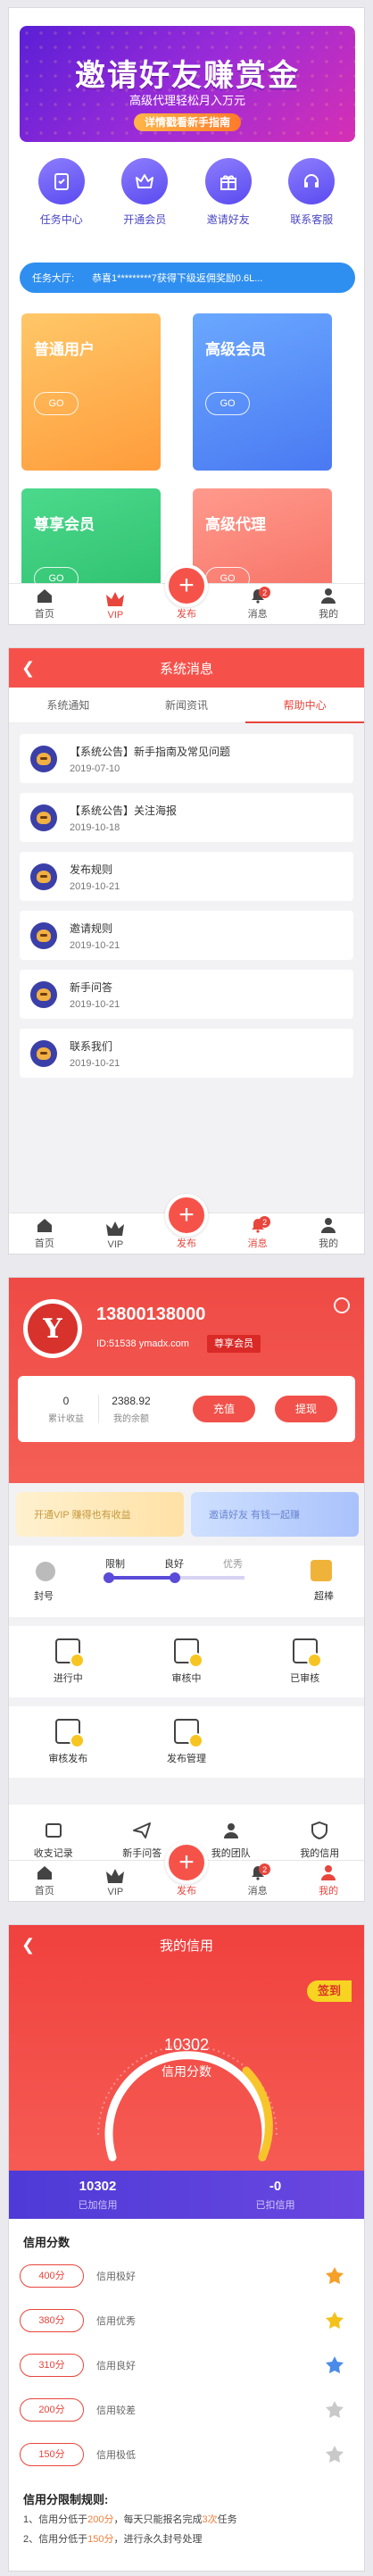 The image size is (373, 2576). I want to click on rule-text: 1、信用分低于, so click(56, 2519).